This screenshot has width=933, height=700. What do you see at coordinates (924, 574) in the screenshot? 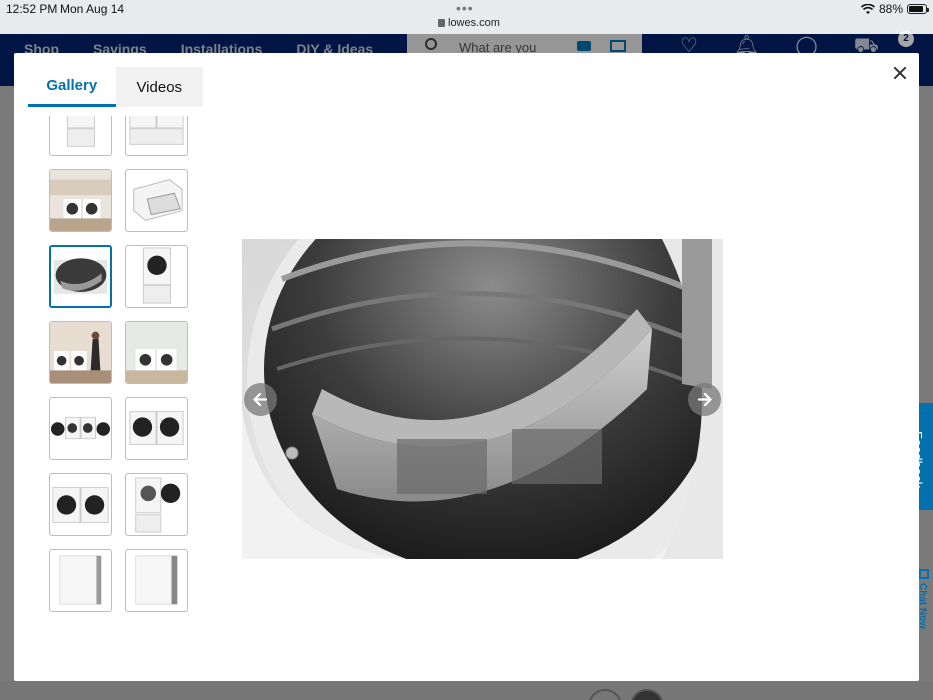
I see `chat-icon` at bounding box center [924, 574].